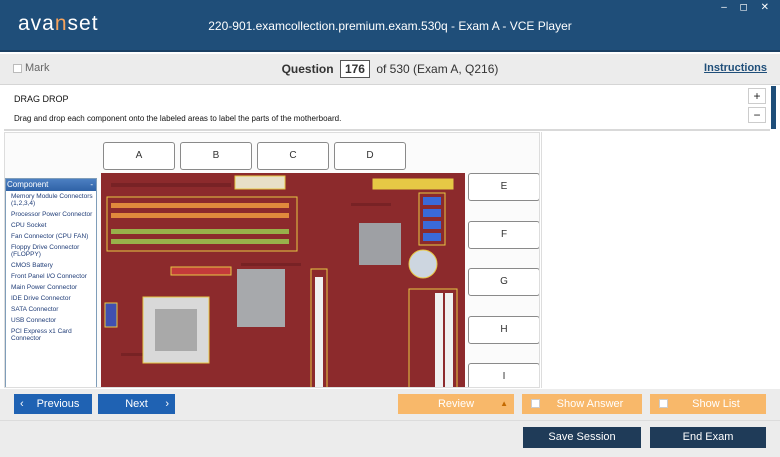 The image size is (780, 457). Describe the element at coordinates (503, 282) in the screenshot. I see `drop-target-g: G` at that location.